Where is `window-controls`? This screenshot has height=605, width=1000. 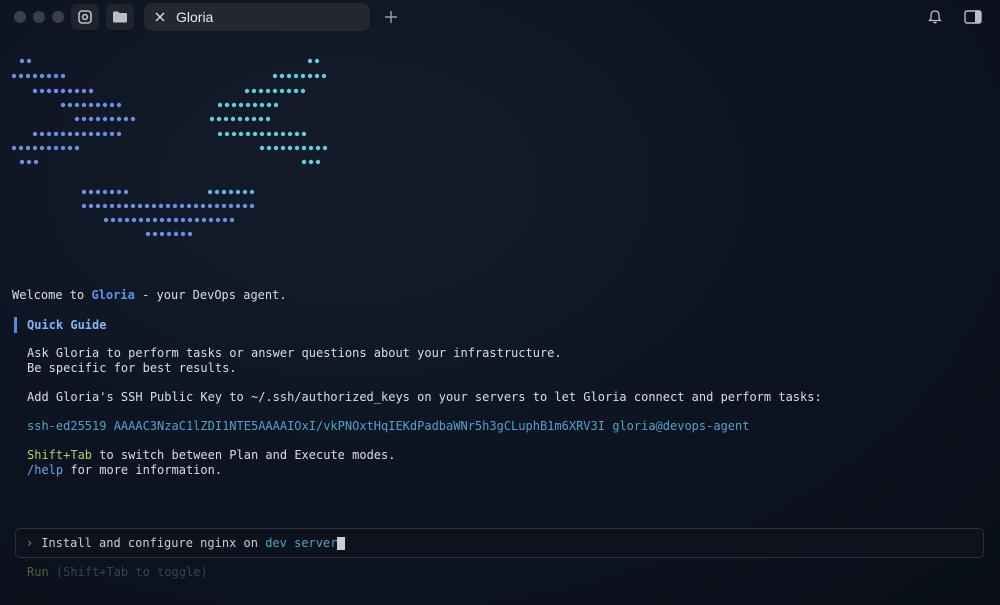 window-controls is located at coordinates (39, 17).